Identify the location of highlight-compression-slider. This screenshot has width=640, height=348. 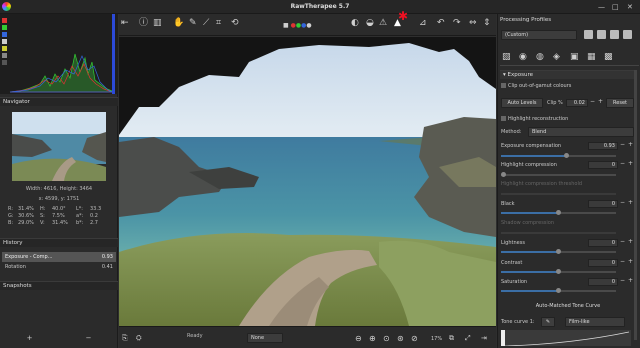
(558, 174).